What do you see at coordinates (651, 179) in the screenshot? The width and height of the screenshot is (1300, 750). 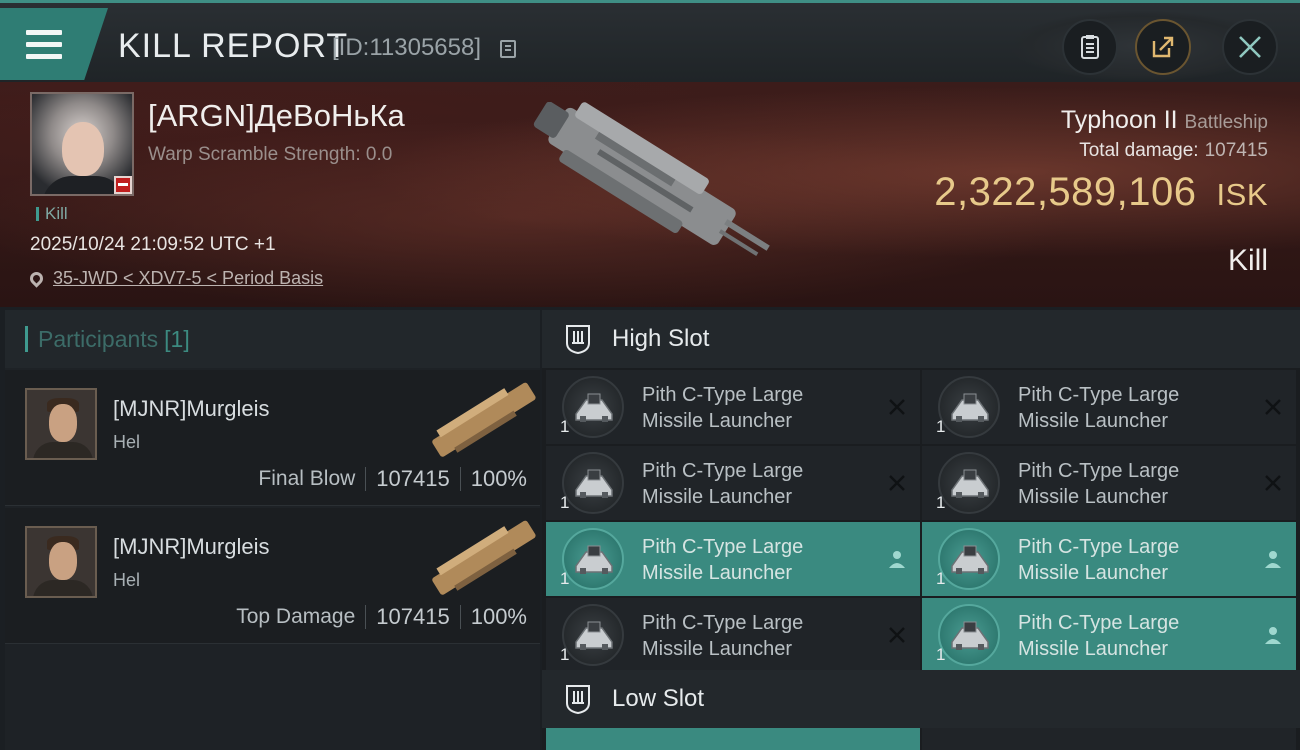 I see `victim-ship-image` at bounding box center [651, 179].